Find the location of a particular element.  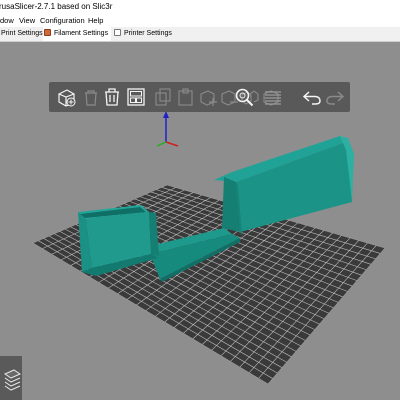

search-button is located at coordinates (244, 97).